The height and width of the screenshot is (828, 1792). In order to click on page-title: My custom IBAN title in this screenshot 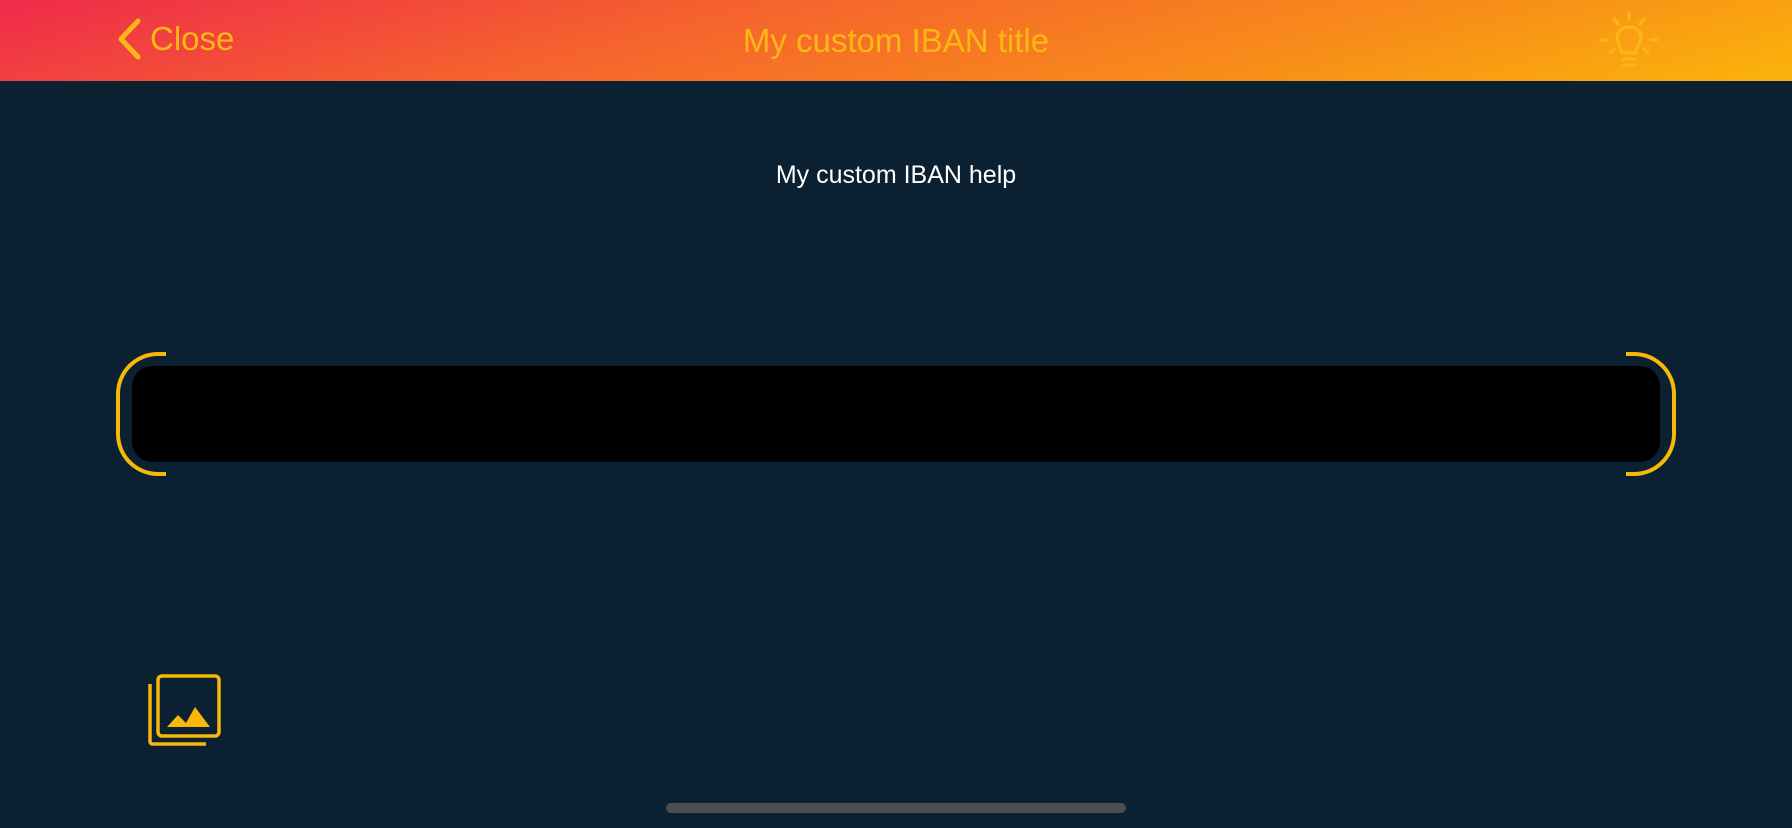, I will do `click(896, 40)`.